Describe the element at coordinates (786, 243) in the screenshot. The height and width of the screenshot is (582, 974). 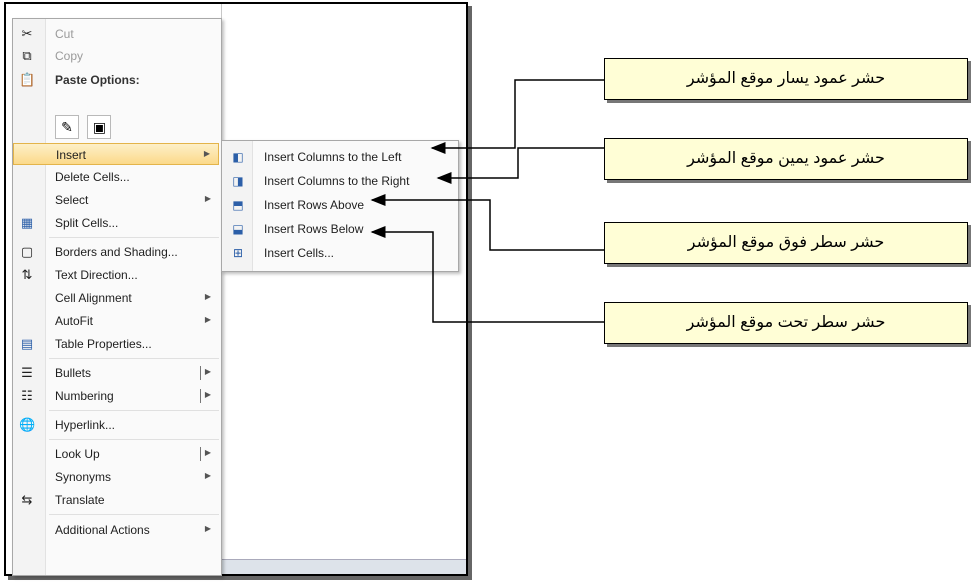
I see `callout-insert-row-above: حشر سطر فوق موقع المؤشر` at that location.